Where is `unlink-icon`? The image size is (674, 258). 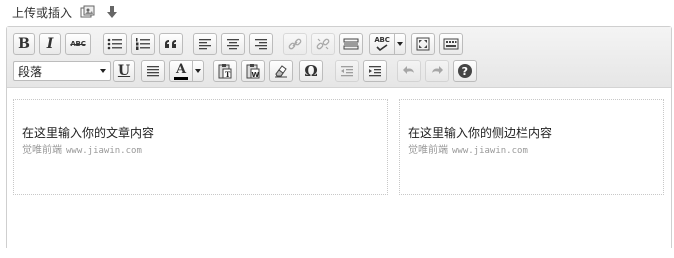 unlink-icon is located at coordinates (323, 44).